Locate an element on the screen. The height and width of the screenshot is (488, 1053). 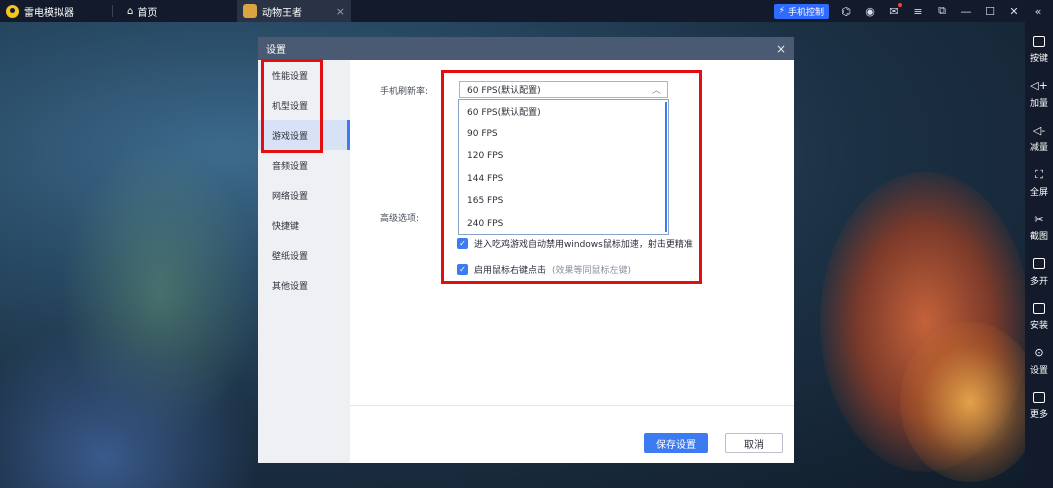
settings-icon: ⊙ is located at coordinates (1039, 352).